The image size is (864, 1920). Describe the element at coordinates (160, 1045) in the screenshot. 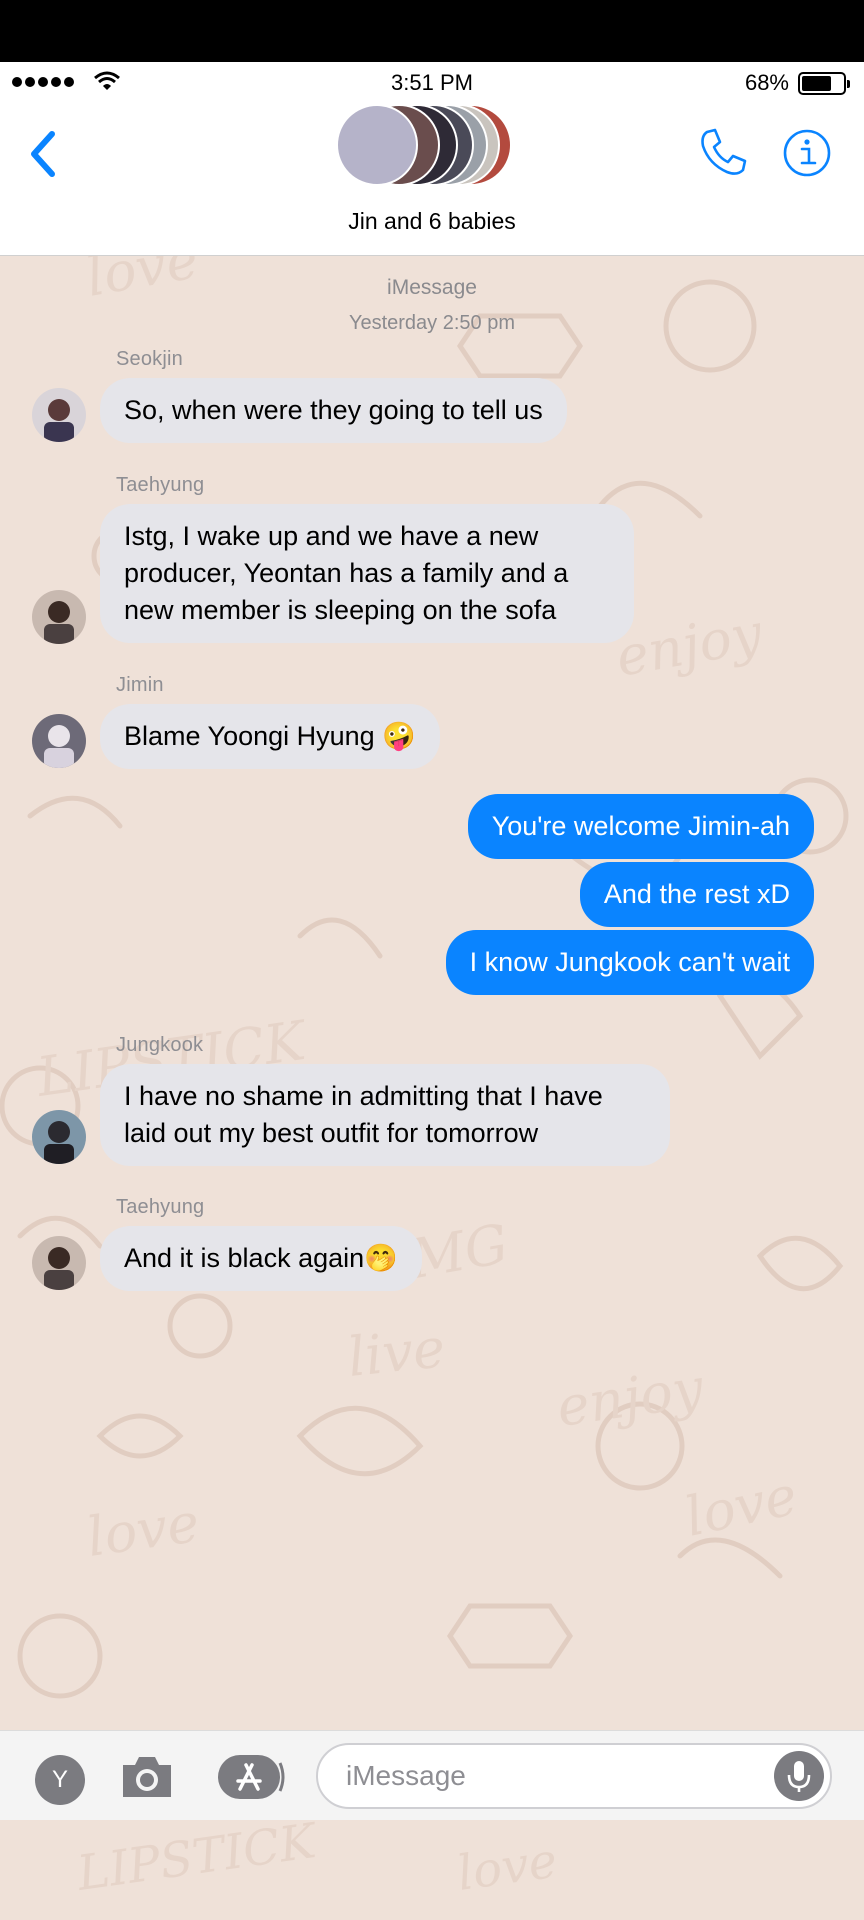

I see `sender-name: Jungkook` at that location.